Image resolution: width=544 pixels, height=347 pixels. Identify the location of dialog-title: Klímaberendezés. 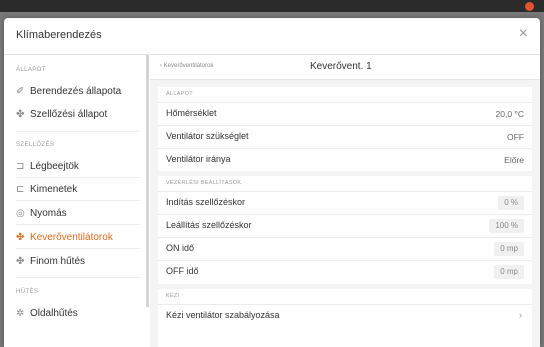
(59, 35).